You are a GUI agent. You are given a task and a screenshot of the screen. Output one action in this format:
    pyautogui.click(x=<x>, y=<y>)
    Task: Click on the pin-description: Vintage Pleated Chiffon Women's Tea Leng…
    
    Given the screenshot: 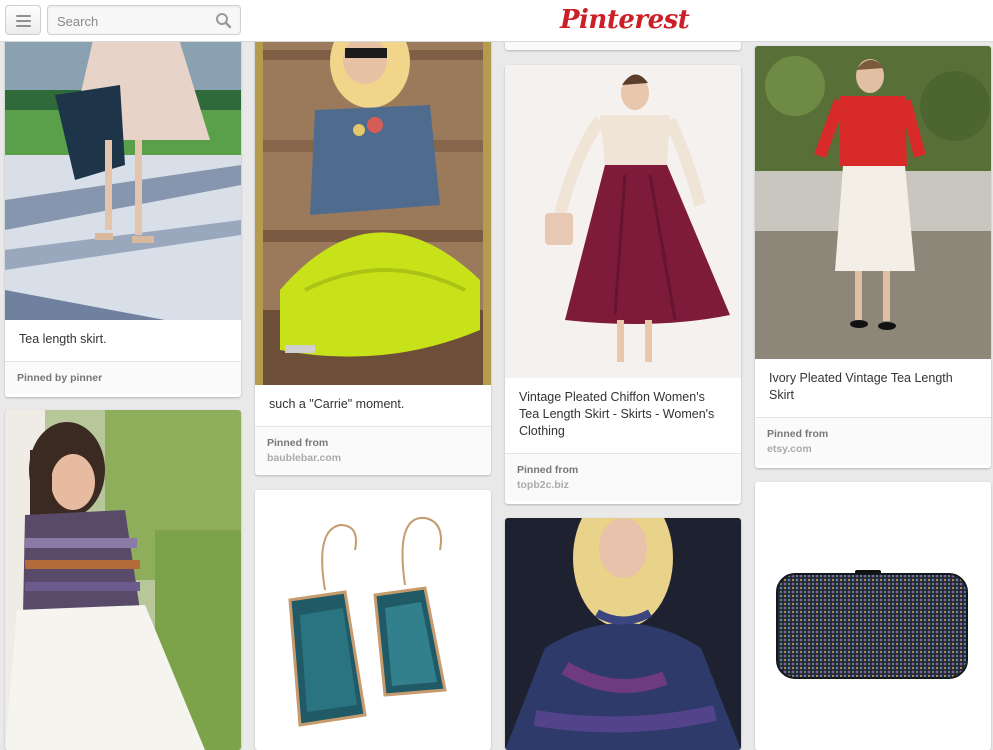 What is the action you would take?
    pyautogui.click(x=617, y=414)
    